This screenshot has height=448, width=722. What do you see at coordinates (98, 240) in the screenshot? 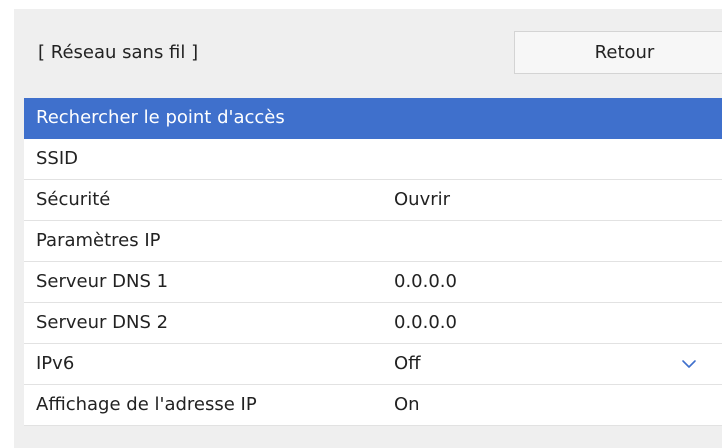
I see `menu-item-label: Paramètres IP` at bounding box center [98, 240].